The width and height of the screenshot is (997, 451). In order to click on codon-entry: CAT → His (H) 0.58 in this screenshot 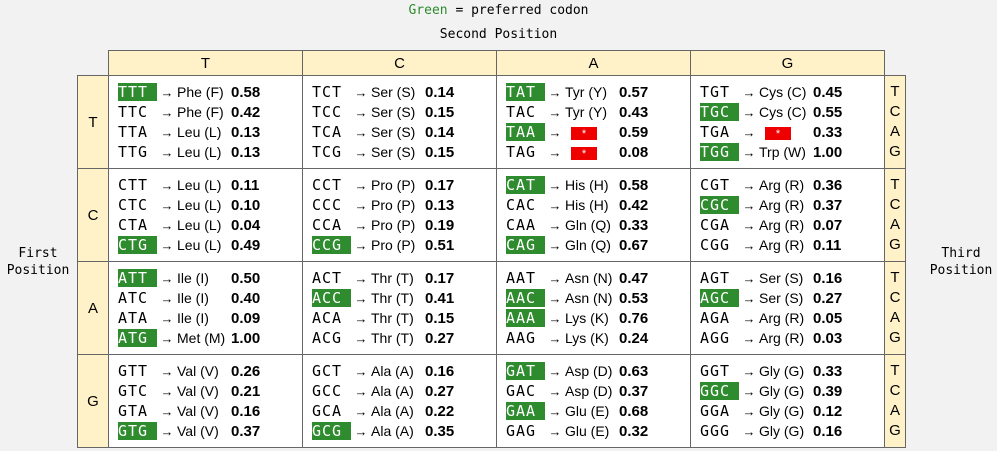, I will do `click(593, 185)`.